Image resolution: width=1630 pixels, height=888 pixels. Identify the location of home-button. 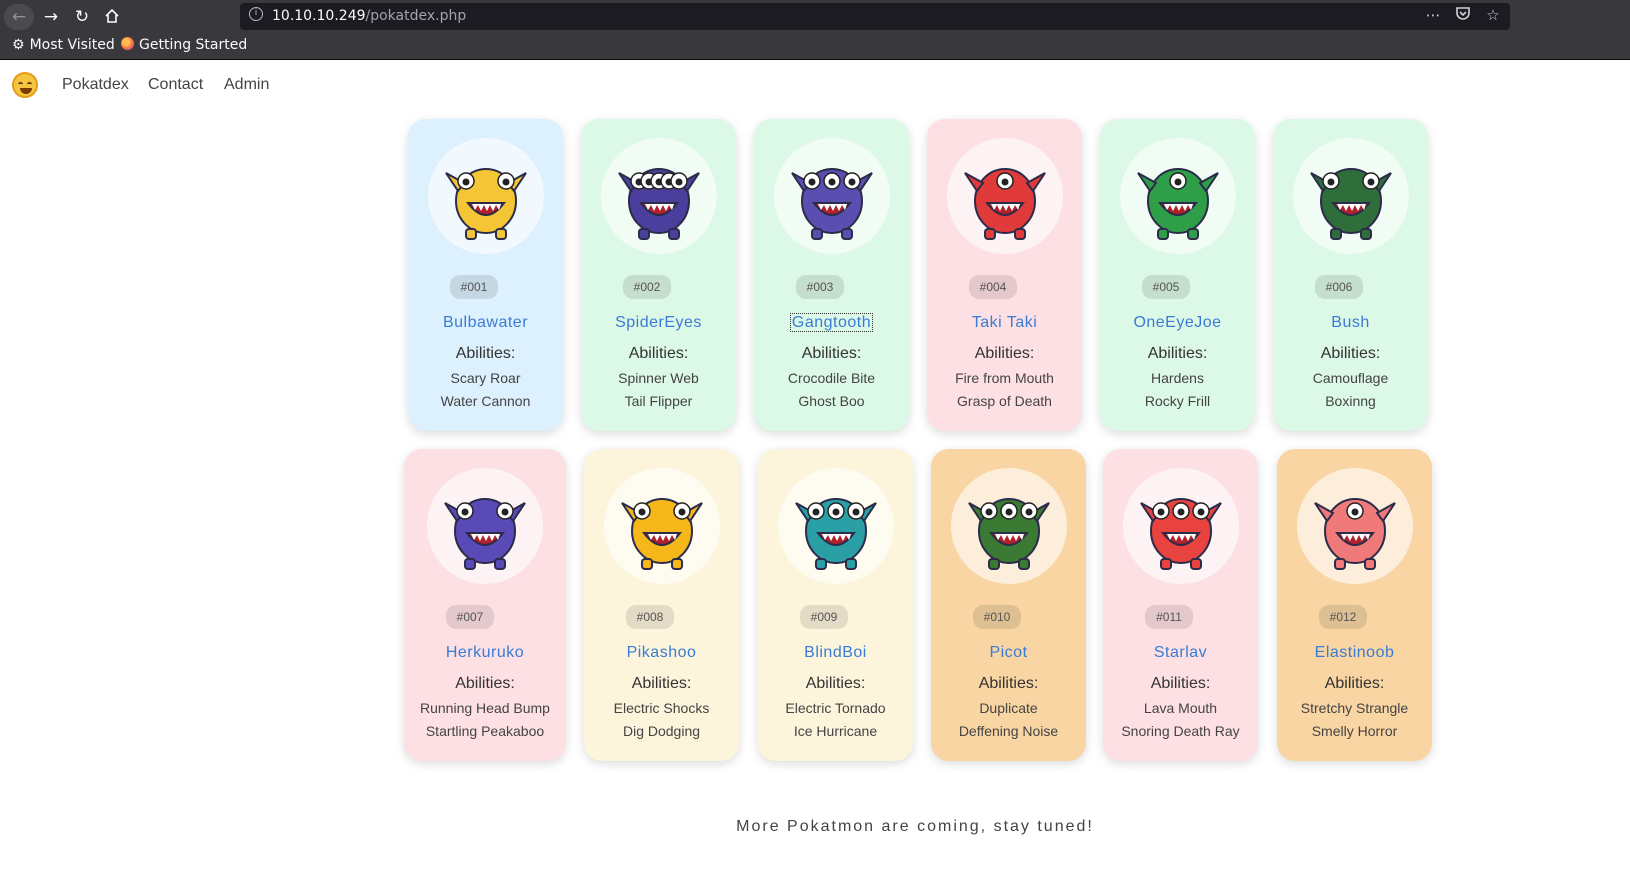
(112, 17).